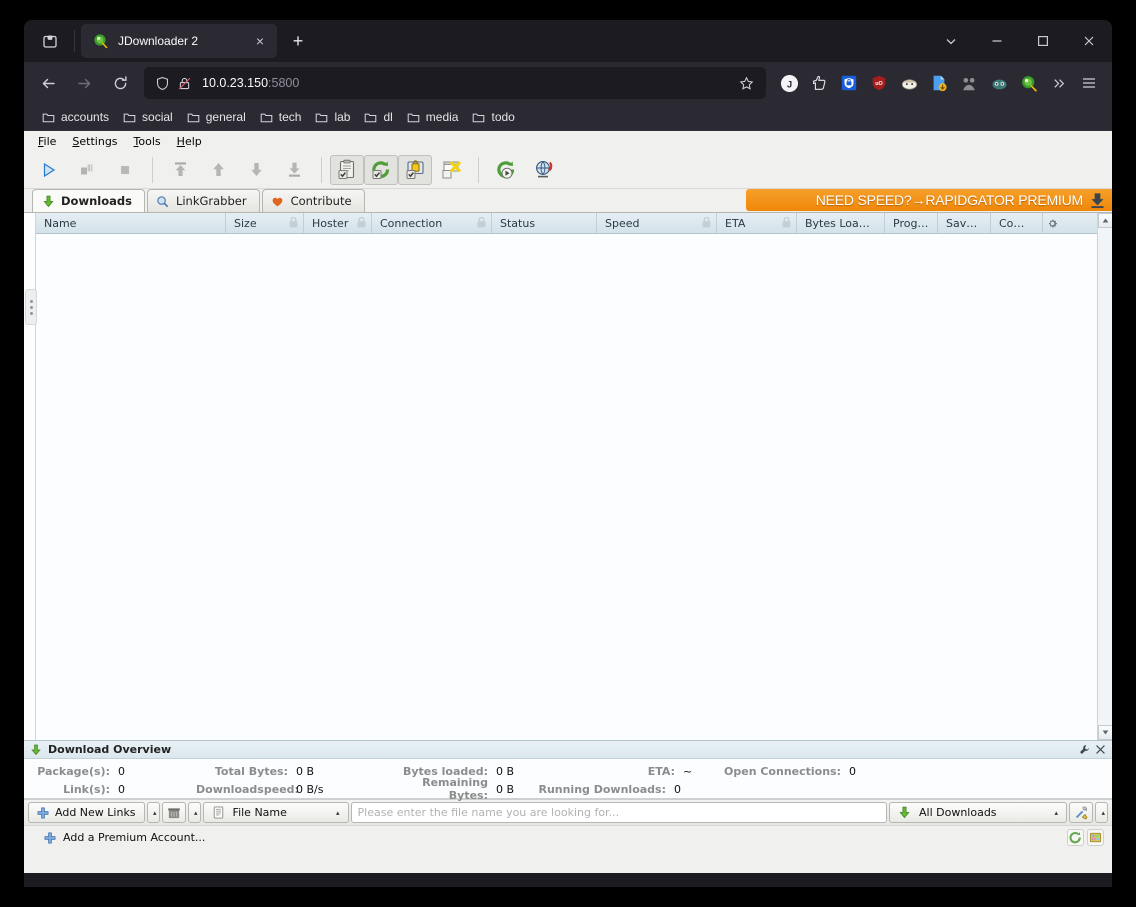 Image resolution: width=1136 pixels, height=907 pixels. What do you see at coordinates (131, 223) in the screenshot?
I see `column-header-name: Name` at bounding box center [131, 223].